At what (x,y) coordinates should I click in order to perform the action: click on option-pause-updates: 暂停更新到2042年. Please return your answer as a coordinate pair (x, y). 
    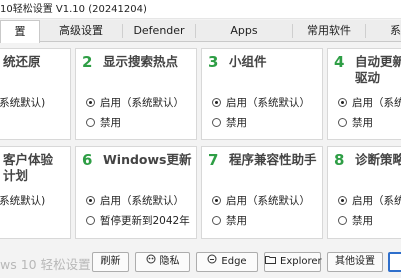
    Looking at the image, I should click on (138, 220).